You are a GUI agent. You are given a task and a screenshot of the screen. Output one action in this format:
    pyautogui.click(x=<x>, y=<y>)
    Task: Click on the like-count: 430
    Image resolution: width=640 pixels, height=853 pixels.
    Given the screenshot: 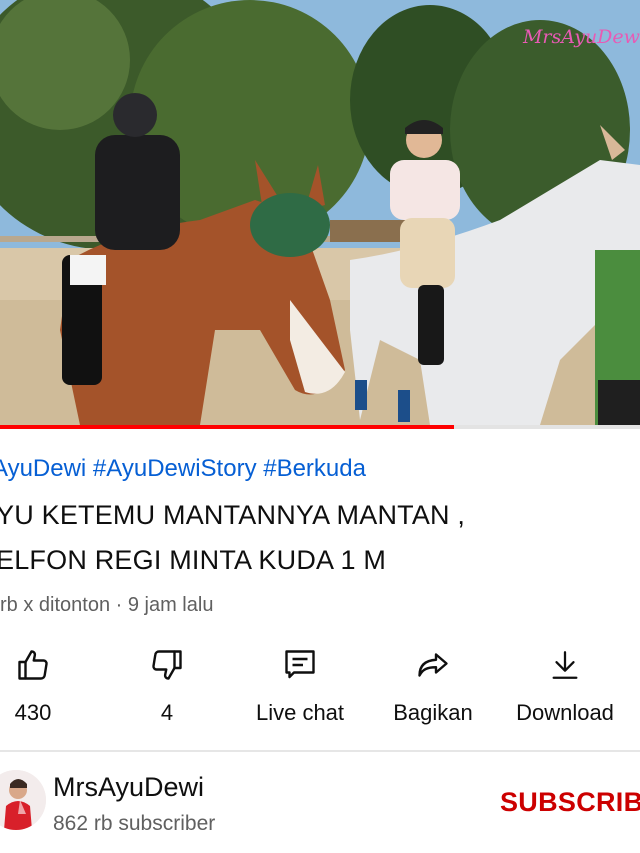 What is the action you would take?
    pyautogui.click(x=33, y=712)
    